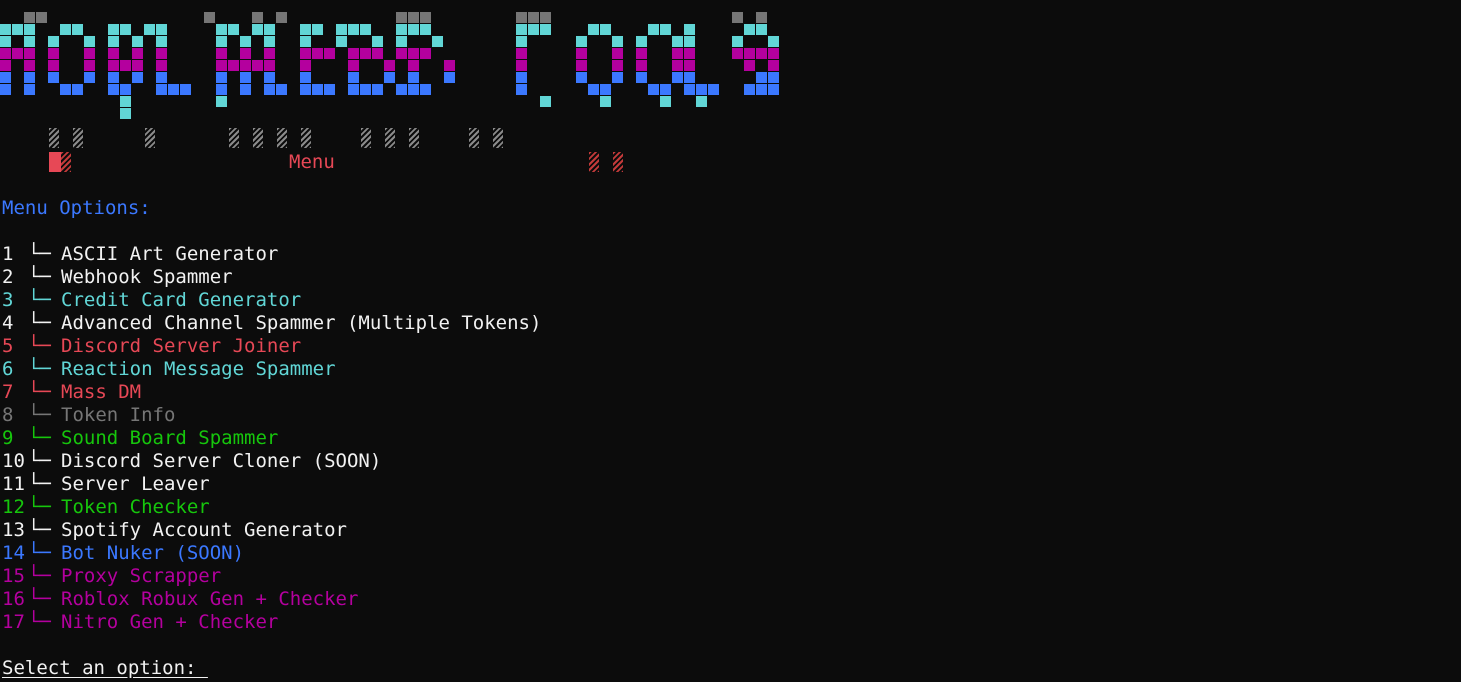 The image size is (1461, 682). I want to click on menu-item-number: 1, so click(8, 254).